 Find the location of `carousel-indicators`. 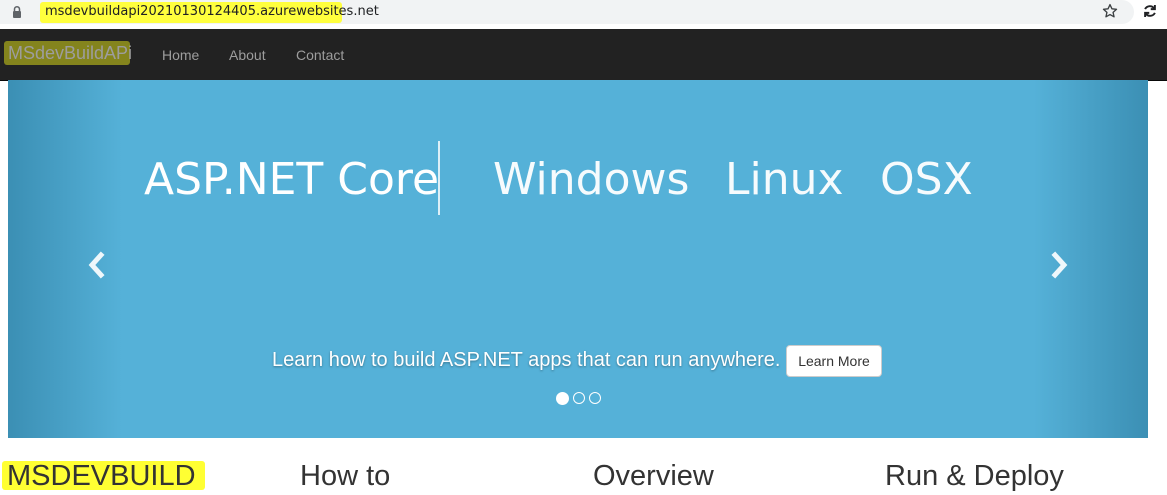

carousel-indicators is located at coordinates (578, 398).